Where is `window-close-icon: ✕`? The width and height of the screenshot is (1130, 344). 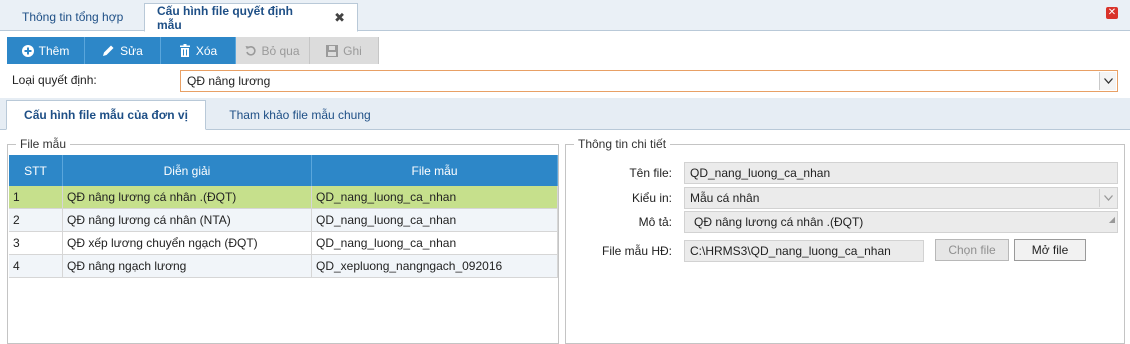 window-close-icon: ✕ is located at coordinates (1112, 13).